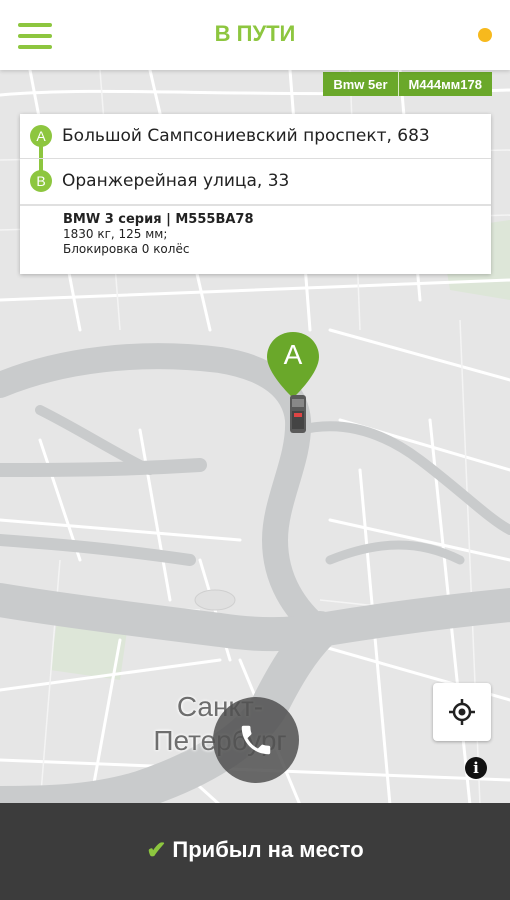  Describe the element at coordinates (41, 181) in the screenshot. I see `point-b-icon: B` at that location.